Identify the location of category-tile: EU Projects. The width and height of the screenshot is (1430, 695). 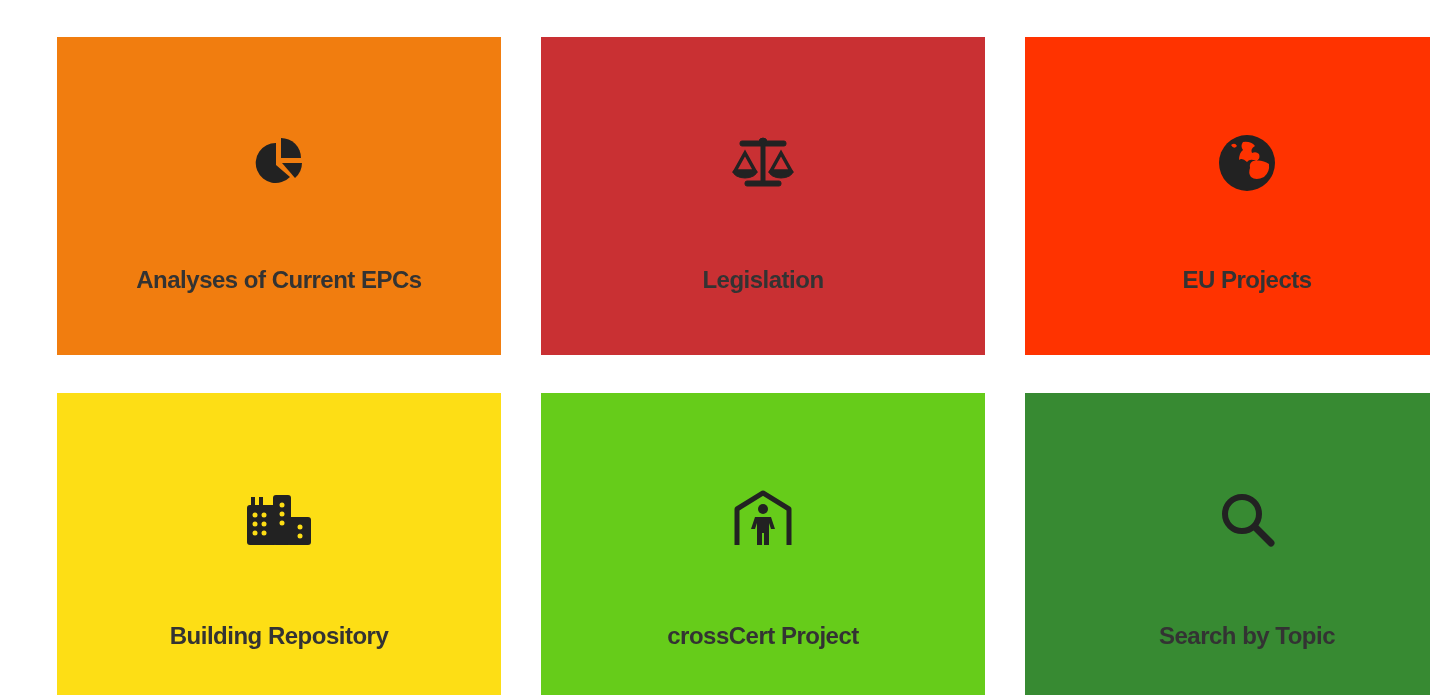
(1227, 196).